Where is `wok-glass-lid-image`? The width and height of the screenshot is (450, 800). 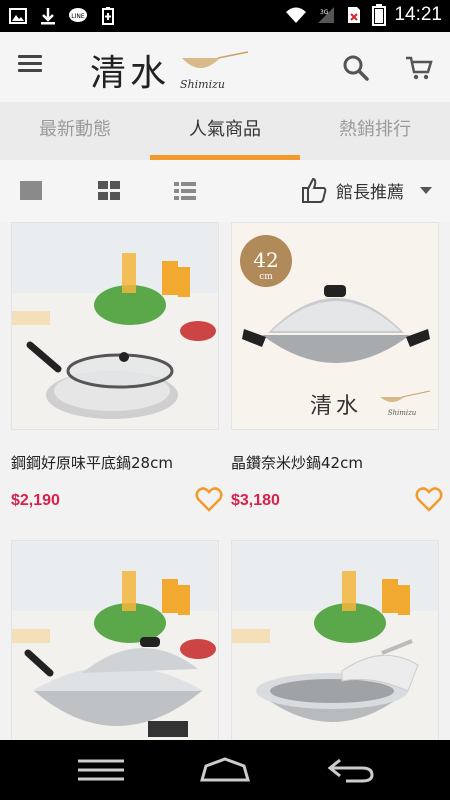
wok-glass-lid-image is located at coordinates (115, 640).